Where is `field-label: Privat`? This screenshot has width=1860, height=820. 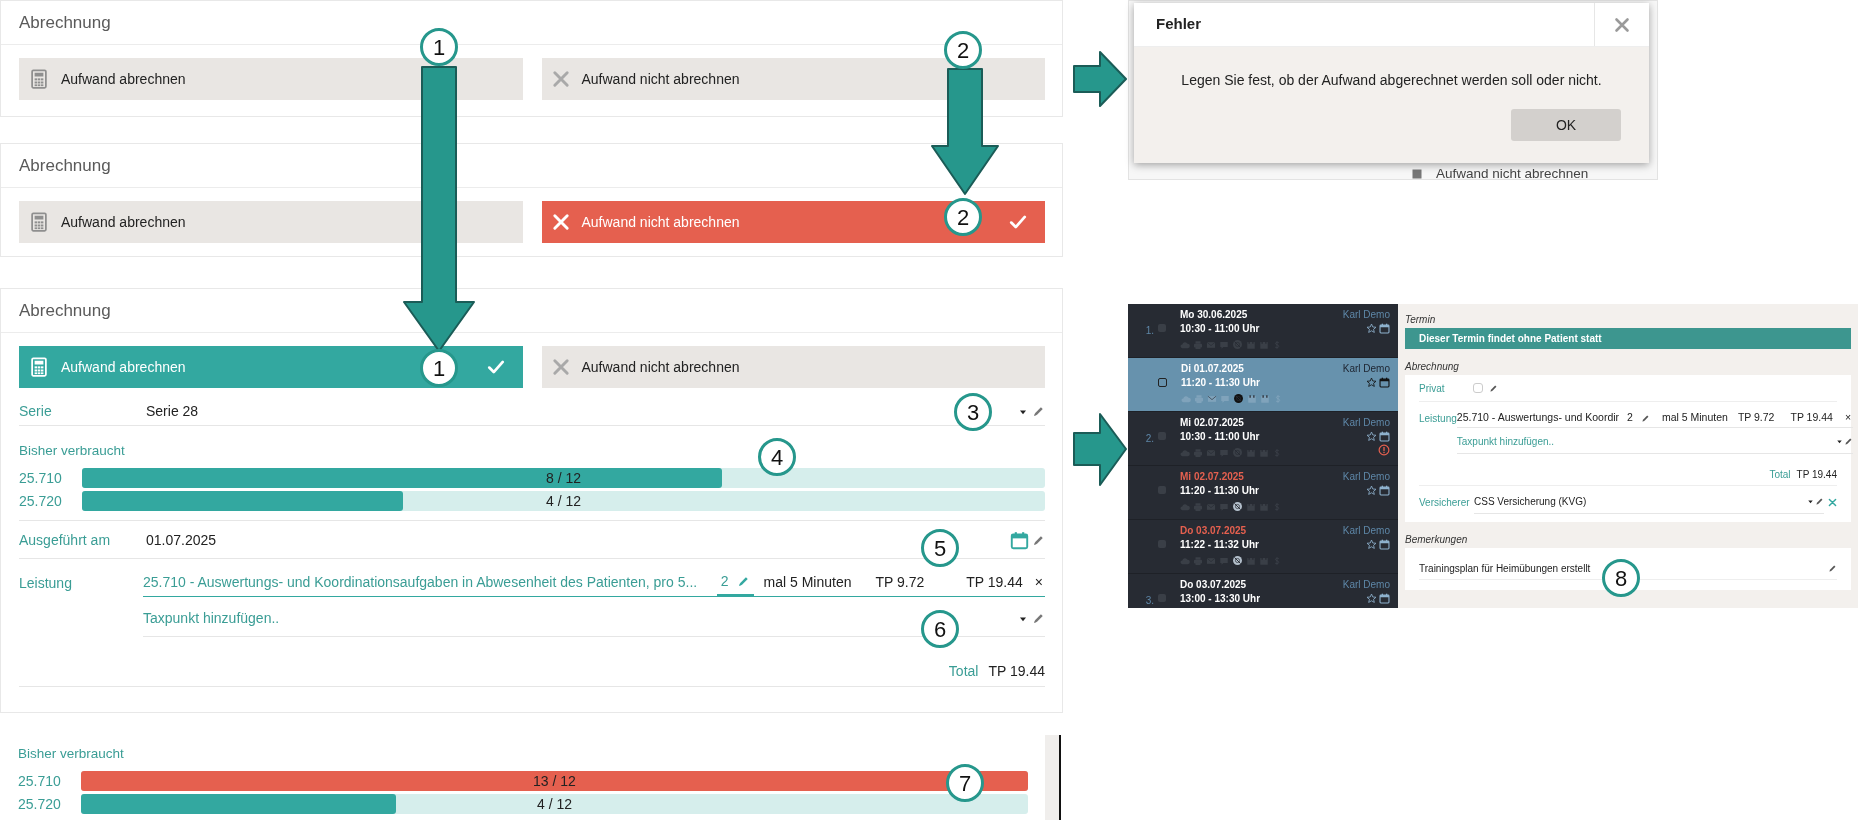
field-label: Privat is located at coordinates (1432, 388).